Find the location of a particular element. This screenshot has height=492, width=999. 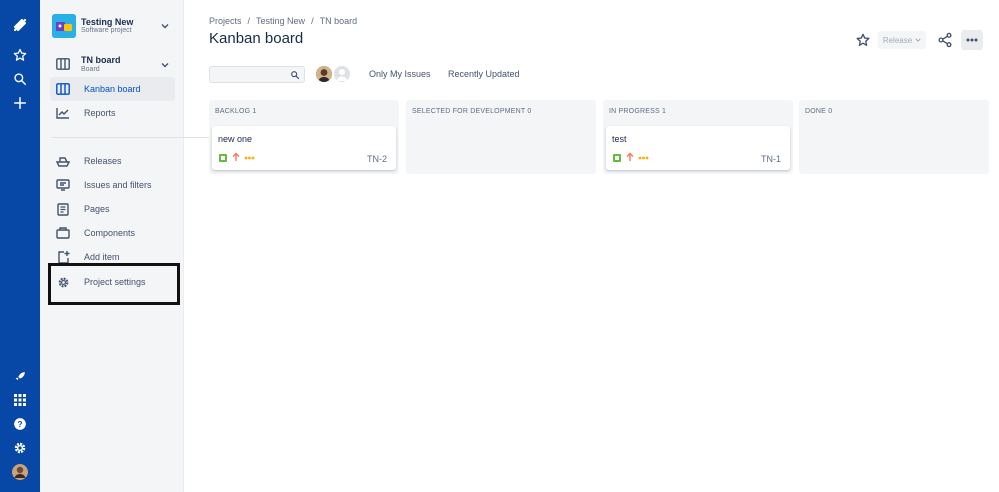

project-name: Testing New is located at coordinates (107, 22).